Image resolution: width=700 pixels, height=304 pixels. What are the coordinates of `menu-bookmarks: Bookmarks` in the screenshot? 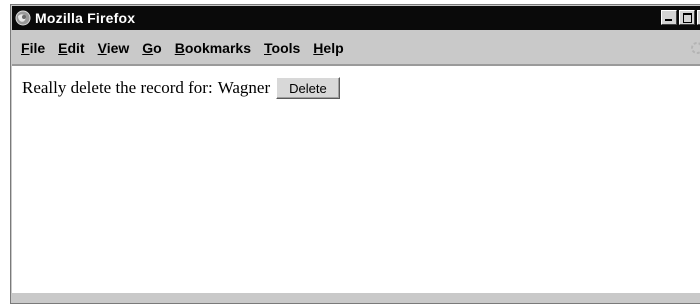 It's located at (213, 48).